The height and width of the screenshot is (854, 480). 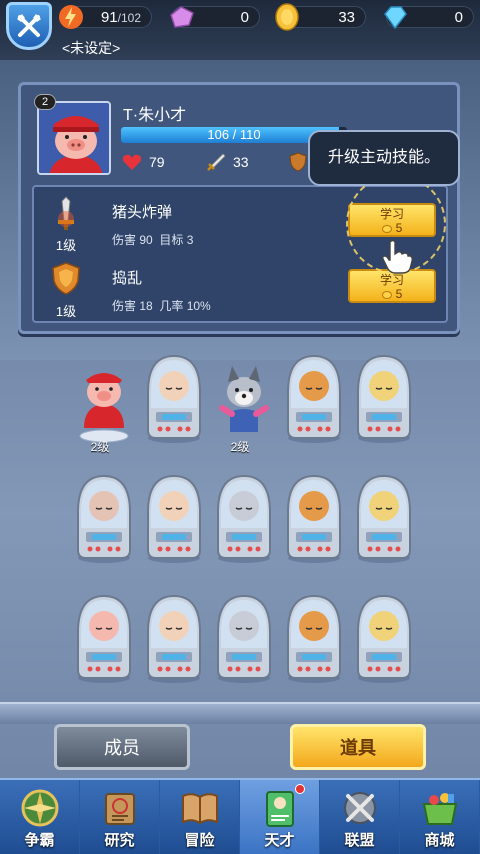 I want to click on compass-icon, so click(x=39, y=808).